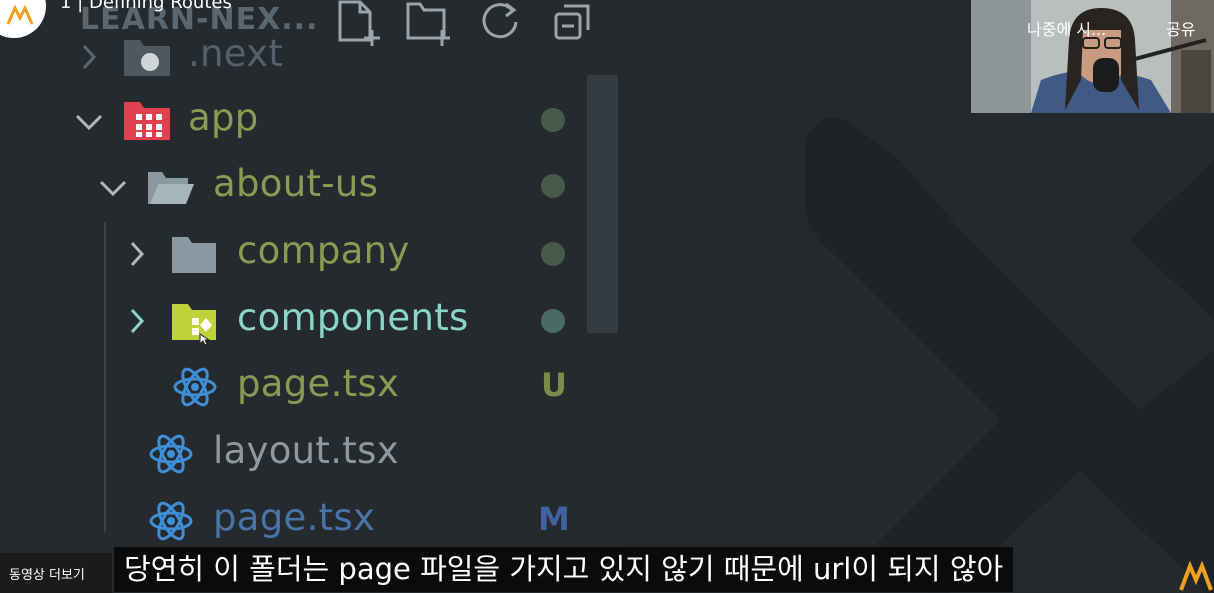  What do you see at coordinates (1092, 56) in the screenshot?
I see `webcam-overlay: 나중에 시... 공유` at bounding box center [1092, 56].